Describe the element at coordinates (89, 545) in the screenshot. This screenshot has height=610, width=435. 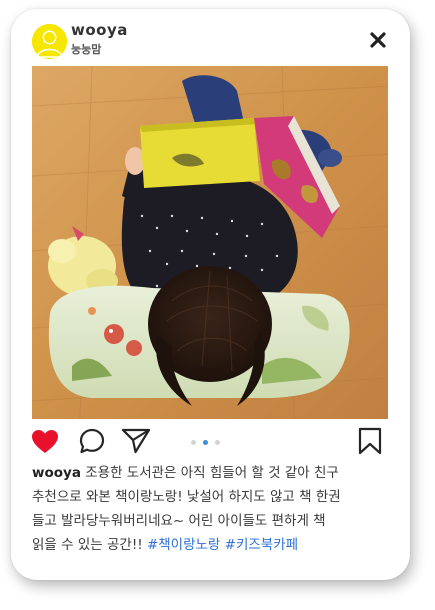
I see `caption-line-4: 읽을 수 있는 공간!!` at that location.